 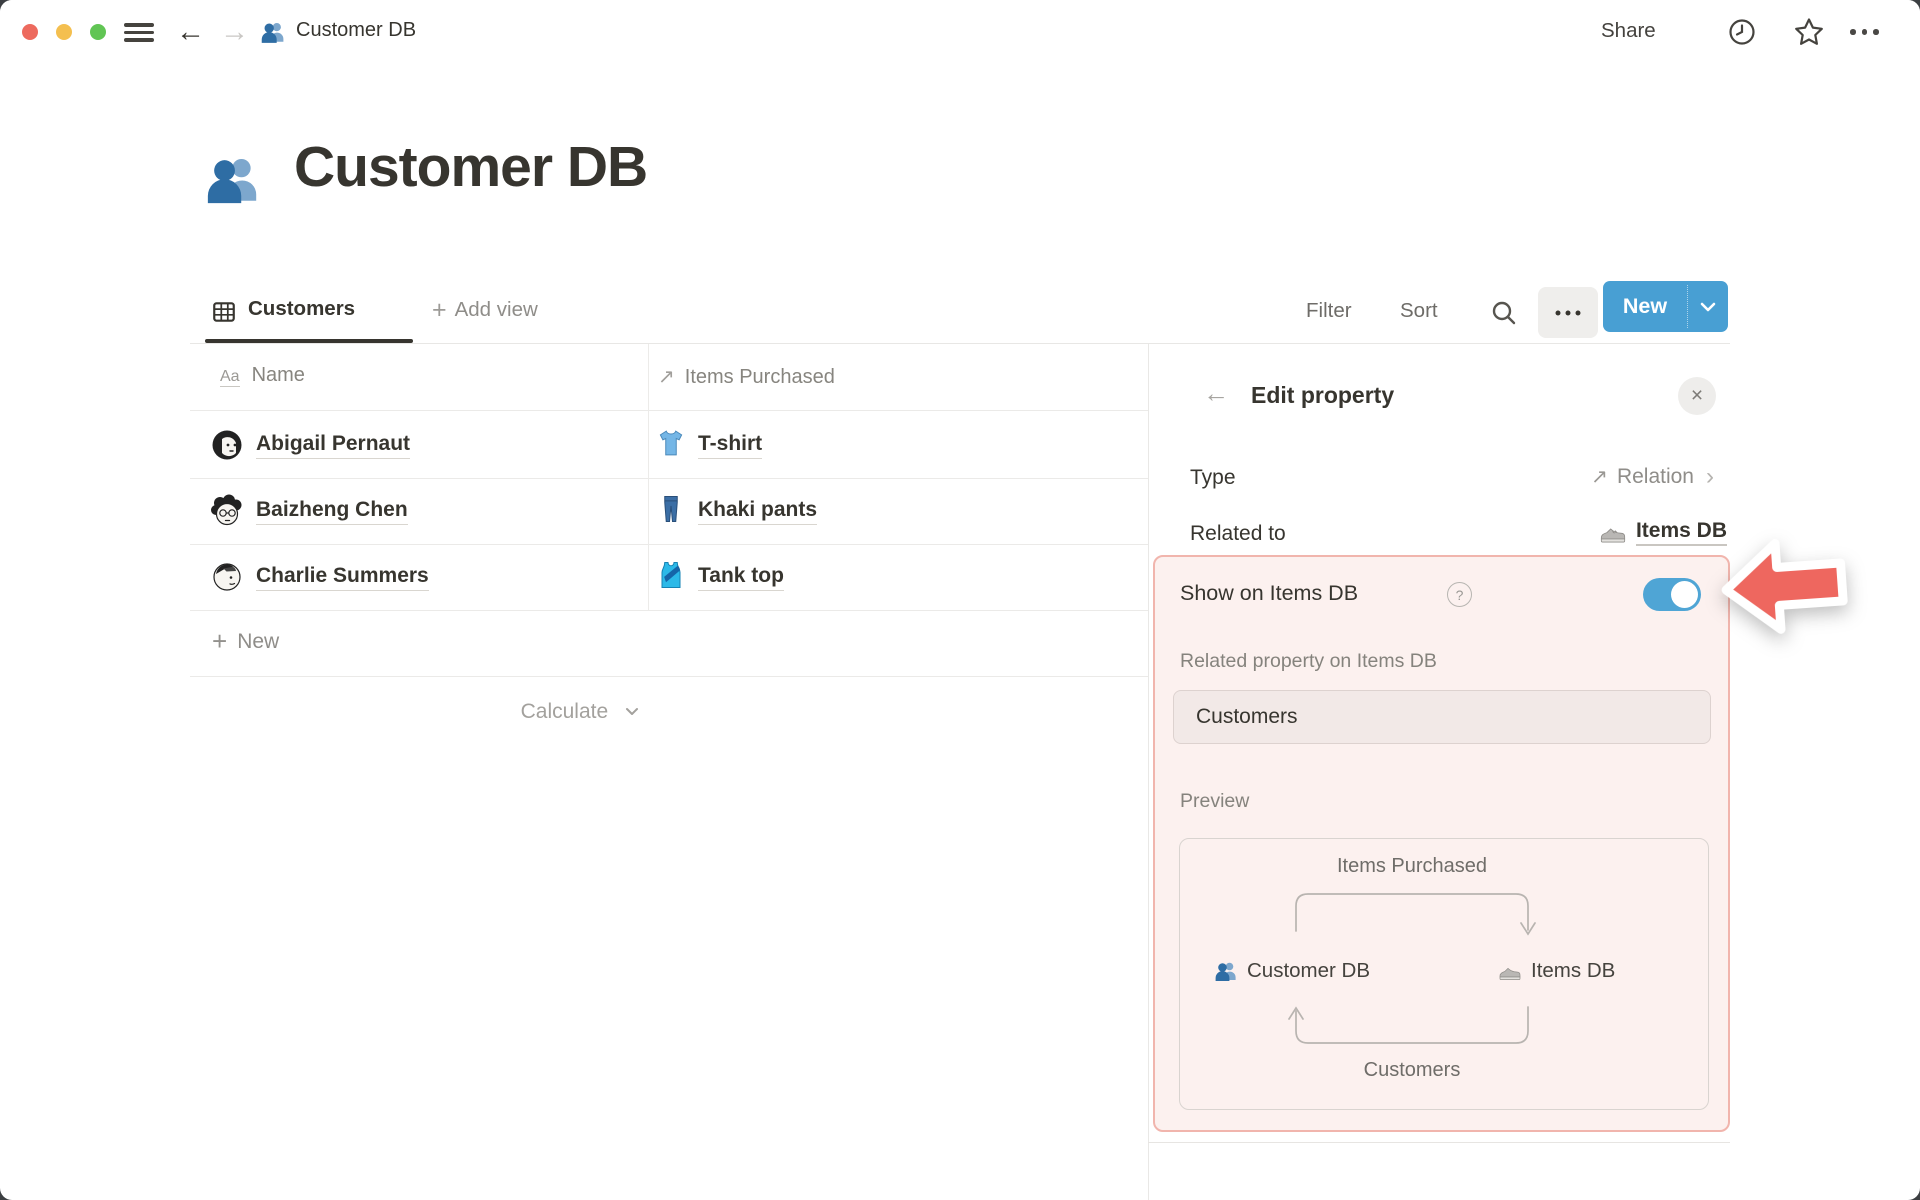 I want to click on title-bar: ← → Customer DB Share, so click(x=960, y=32).